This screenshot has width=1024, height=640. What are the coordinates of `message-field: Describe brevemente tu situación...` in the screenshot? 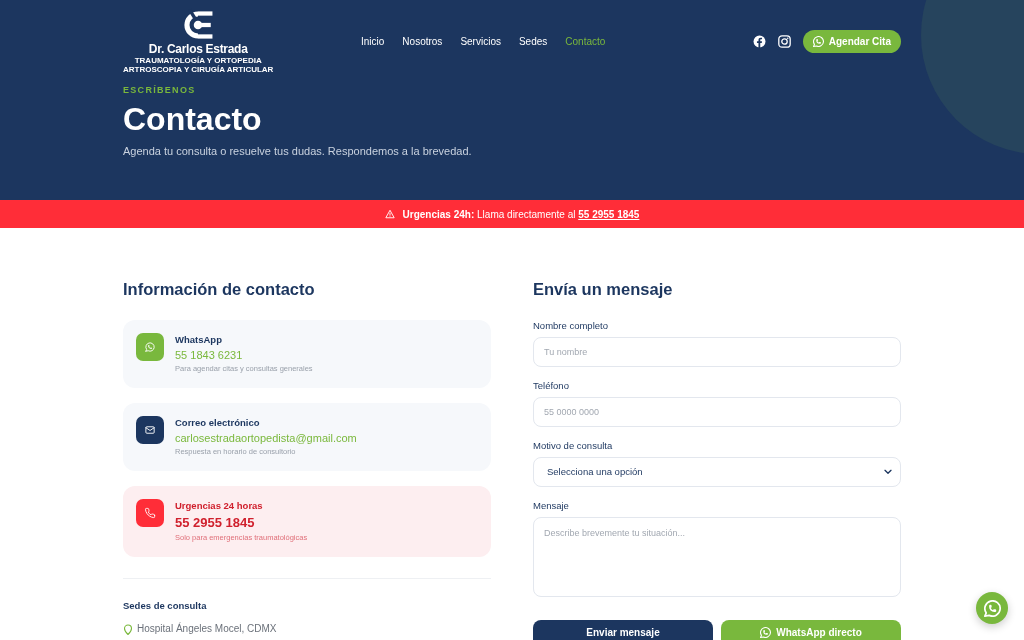 It's located at (717, 557).